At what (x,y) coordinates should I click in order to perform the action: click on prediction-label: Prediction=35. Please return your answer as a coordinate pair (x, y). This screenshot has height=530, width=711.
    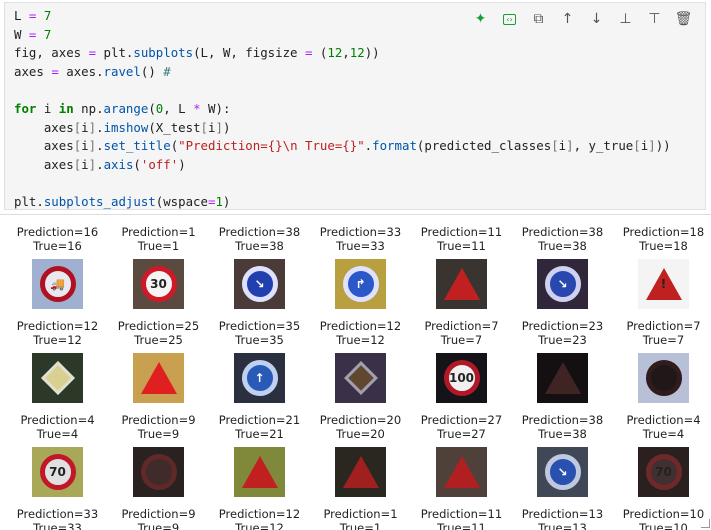
    Looking at the image, I should click on (259, 326).